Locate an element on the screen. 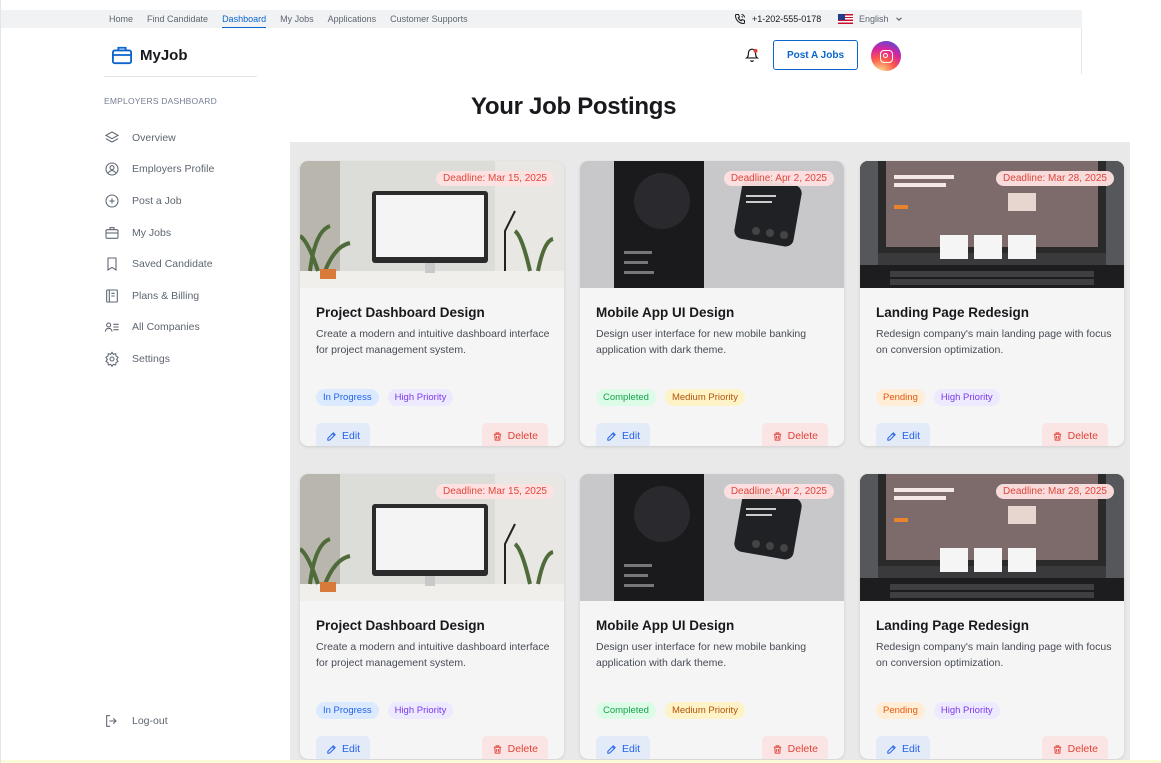  sidebar-item-label: Overview is located at coordinates (154, 137).